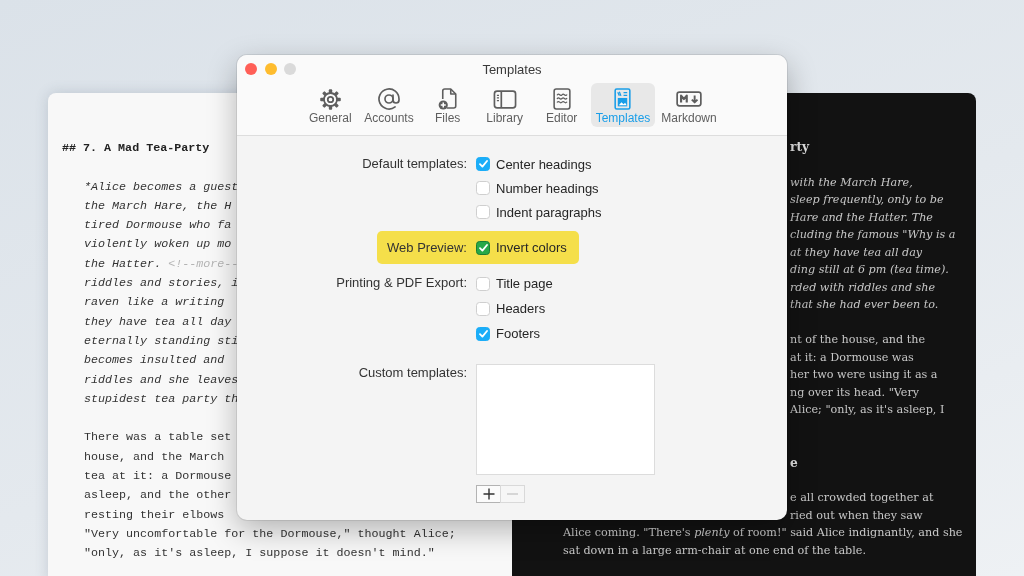 The width and height of the screenshot is (1024, 576). What do you see at coordinates (158, 438) in the screenshot?
I see `markdown-line: There was a table set` at bounding box center [158, 438].